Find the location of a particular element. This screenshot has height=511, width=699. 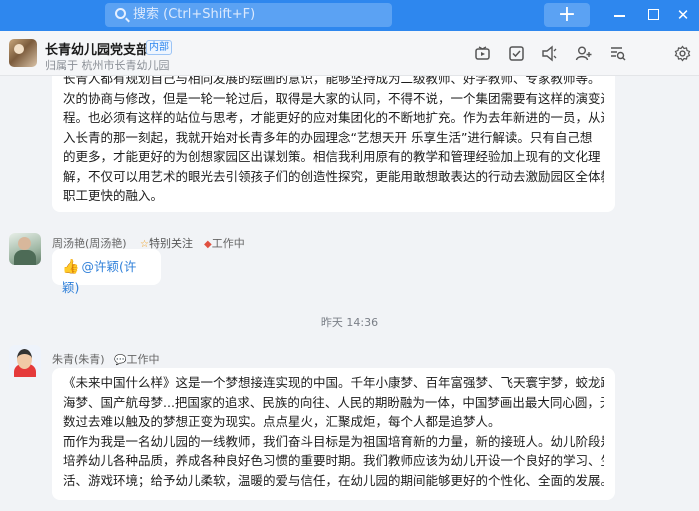

announcement-icon is located at coordinates (549, 53).